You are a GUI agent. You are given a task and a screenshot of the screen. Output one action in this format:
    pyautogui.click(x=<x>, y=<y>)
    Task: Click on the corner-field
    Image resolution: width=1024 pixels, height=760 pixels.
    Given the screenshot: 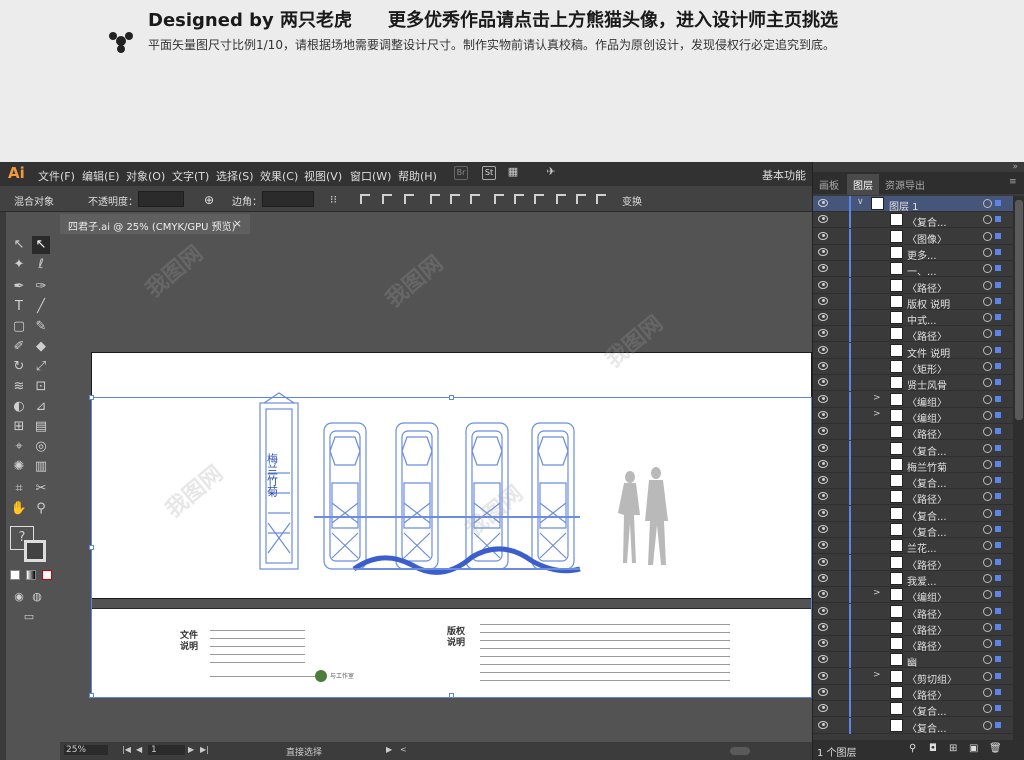 What is the action you would take?
    pyautogui.click(x=288, y=199)
    